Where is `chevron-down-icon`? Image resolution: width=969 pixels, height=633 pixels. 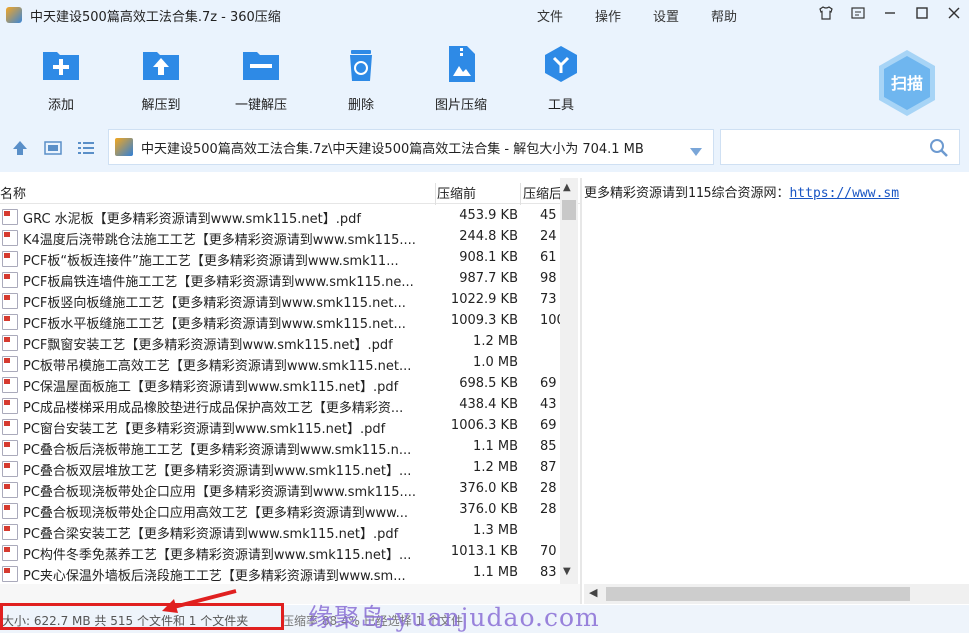 chevron-down-icon is located at coordinates (696, 151).